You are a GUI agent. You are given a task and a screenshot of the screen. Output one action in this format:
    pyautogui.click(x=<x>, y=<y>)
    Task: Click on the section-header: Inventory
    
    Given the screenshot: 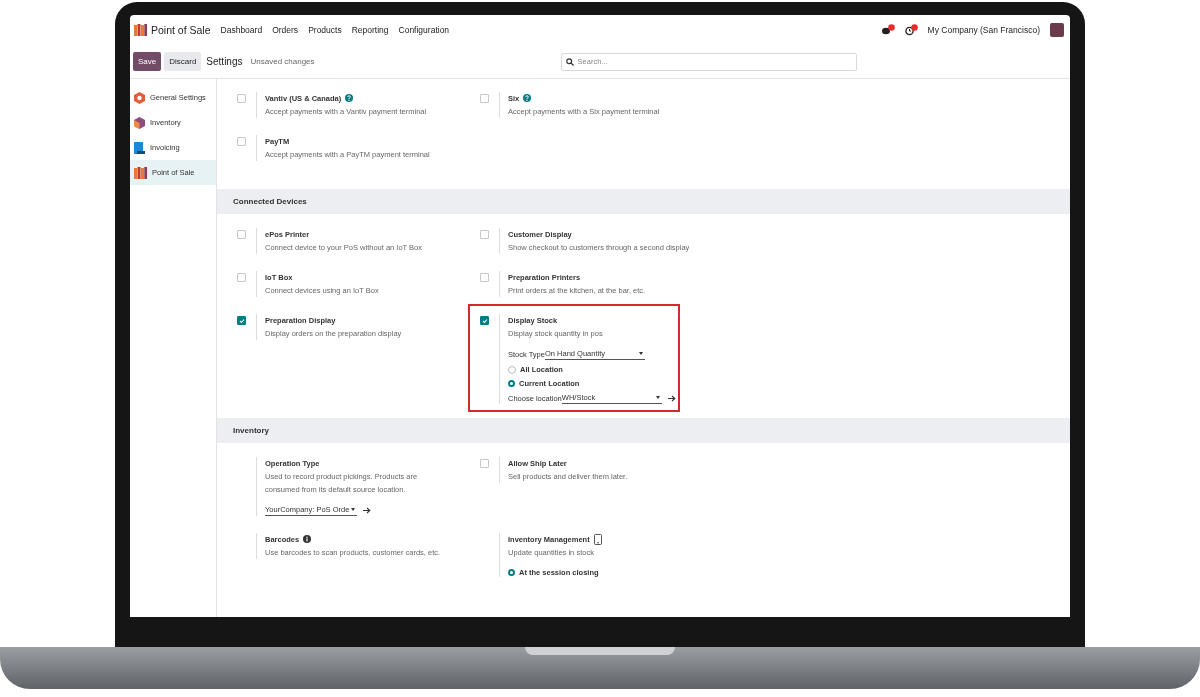 What is the action you would take?
    pyautogui.click(x=643, y=430)
    